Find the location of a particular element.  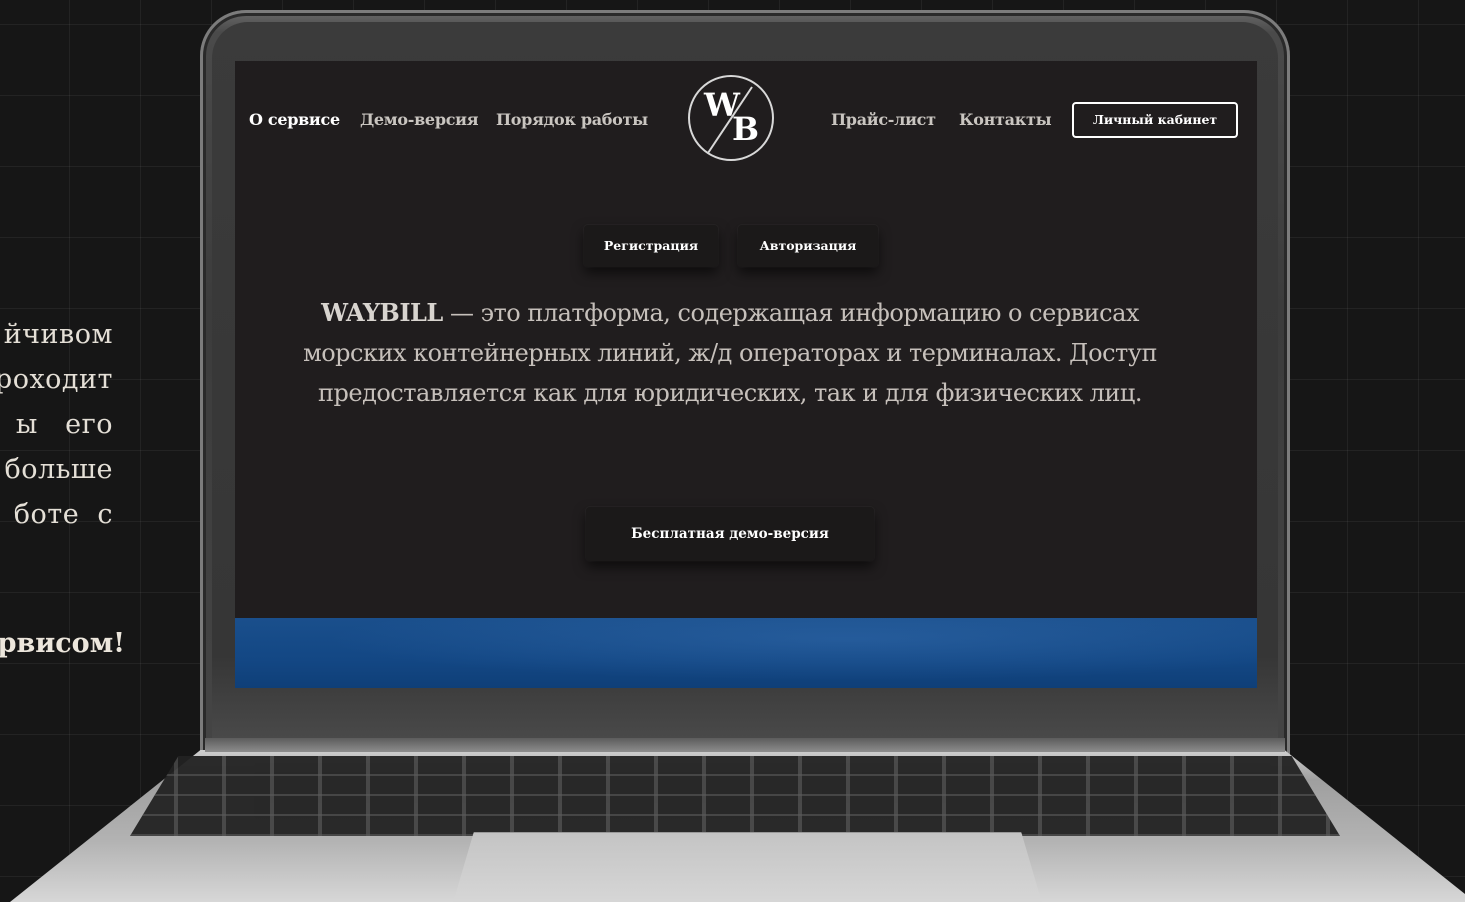

register-button: Регистрация is located at coordinates (651, 246).